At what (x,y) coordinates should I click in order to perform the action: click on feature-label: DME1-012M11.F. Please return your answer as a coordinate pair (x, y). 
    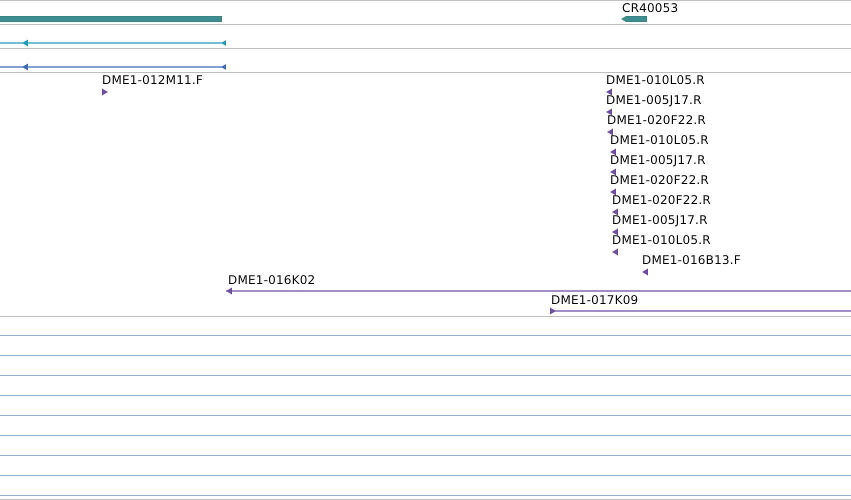
    Looking at the image, I should click on (152, 80).